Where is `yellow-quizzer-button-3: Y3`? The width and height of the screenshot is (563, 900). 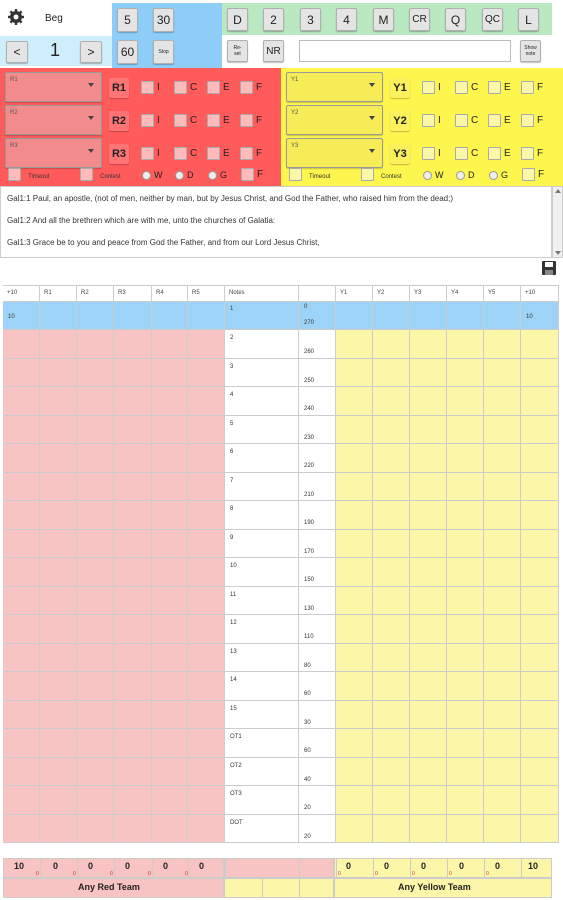
yellow-quizzer-button-3: Y3 is located at coordinates (400, 154).